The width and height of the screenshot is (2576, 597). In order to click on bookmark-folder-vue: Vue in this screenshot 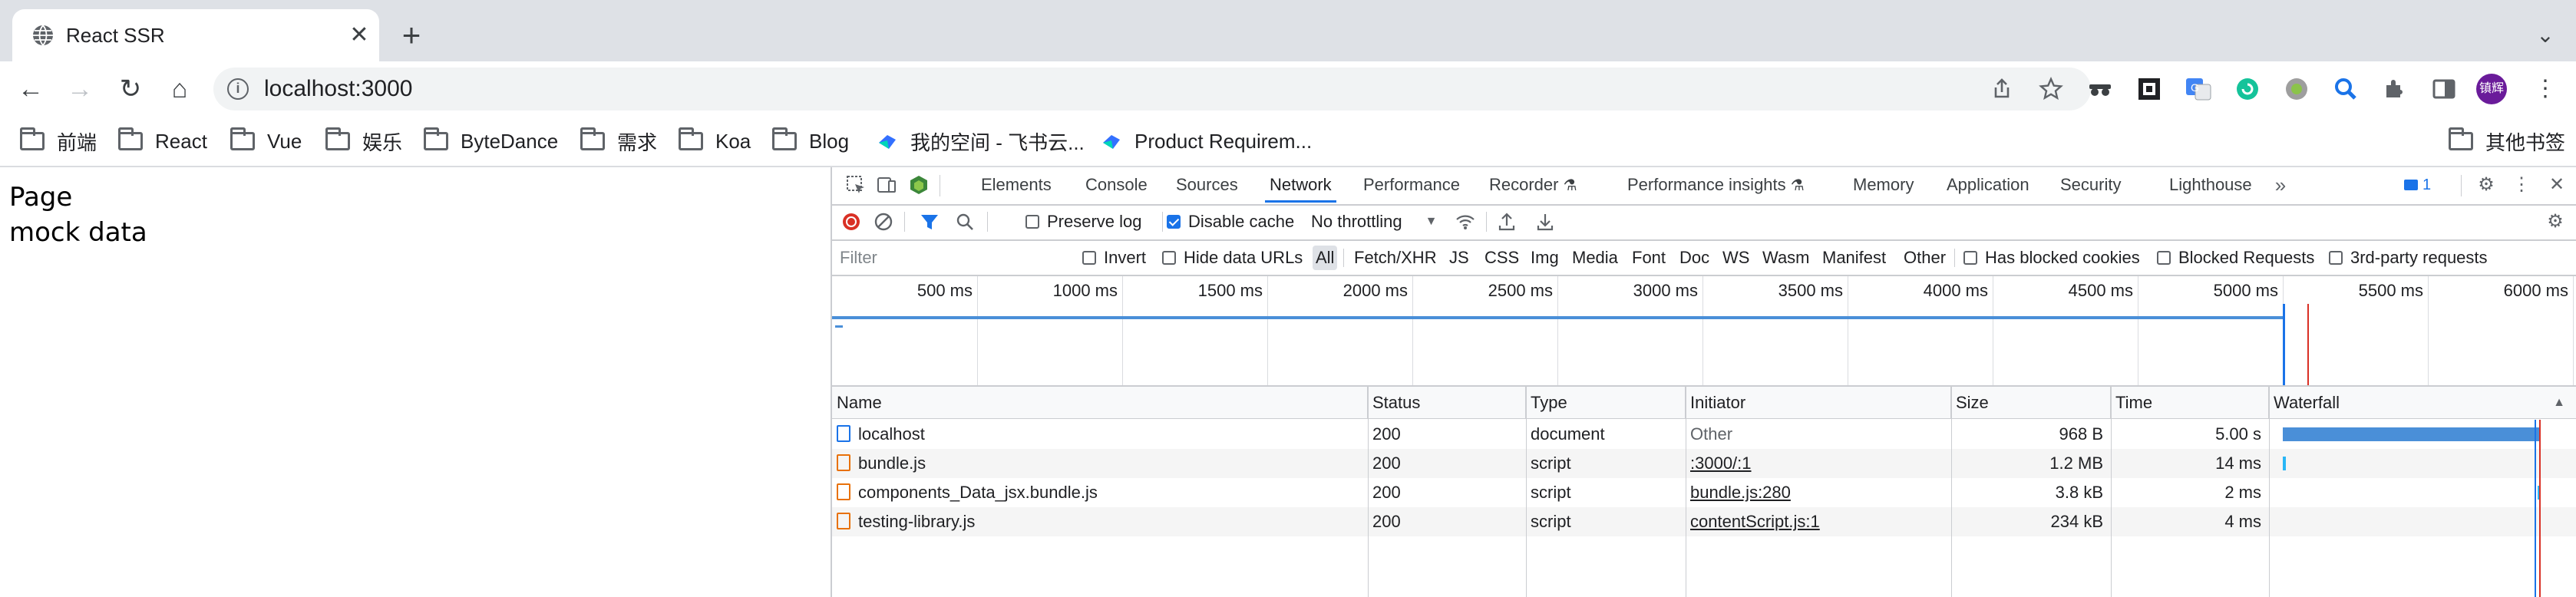, I will do `click(266, 141)`.